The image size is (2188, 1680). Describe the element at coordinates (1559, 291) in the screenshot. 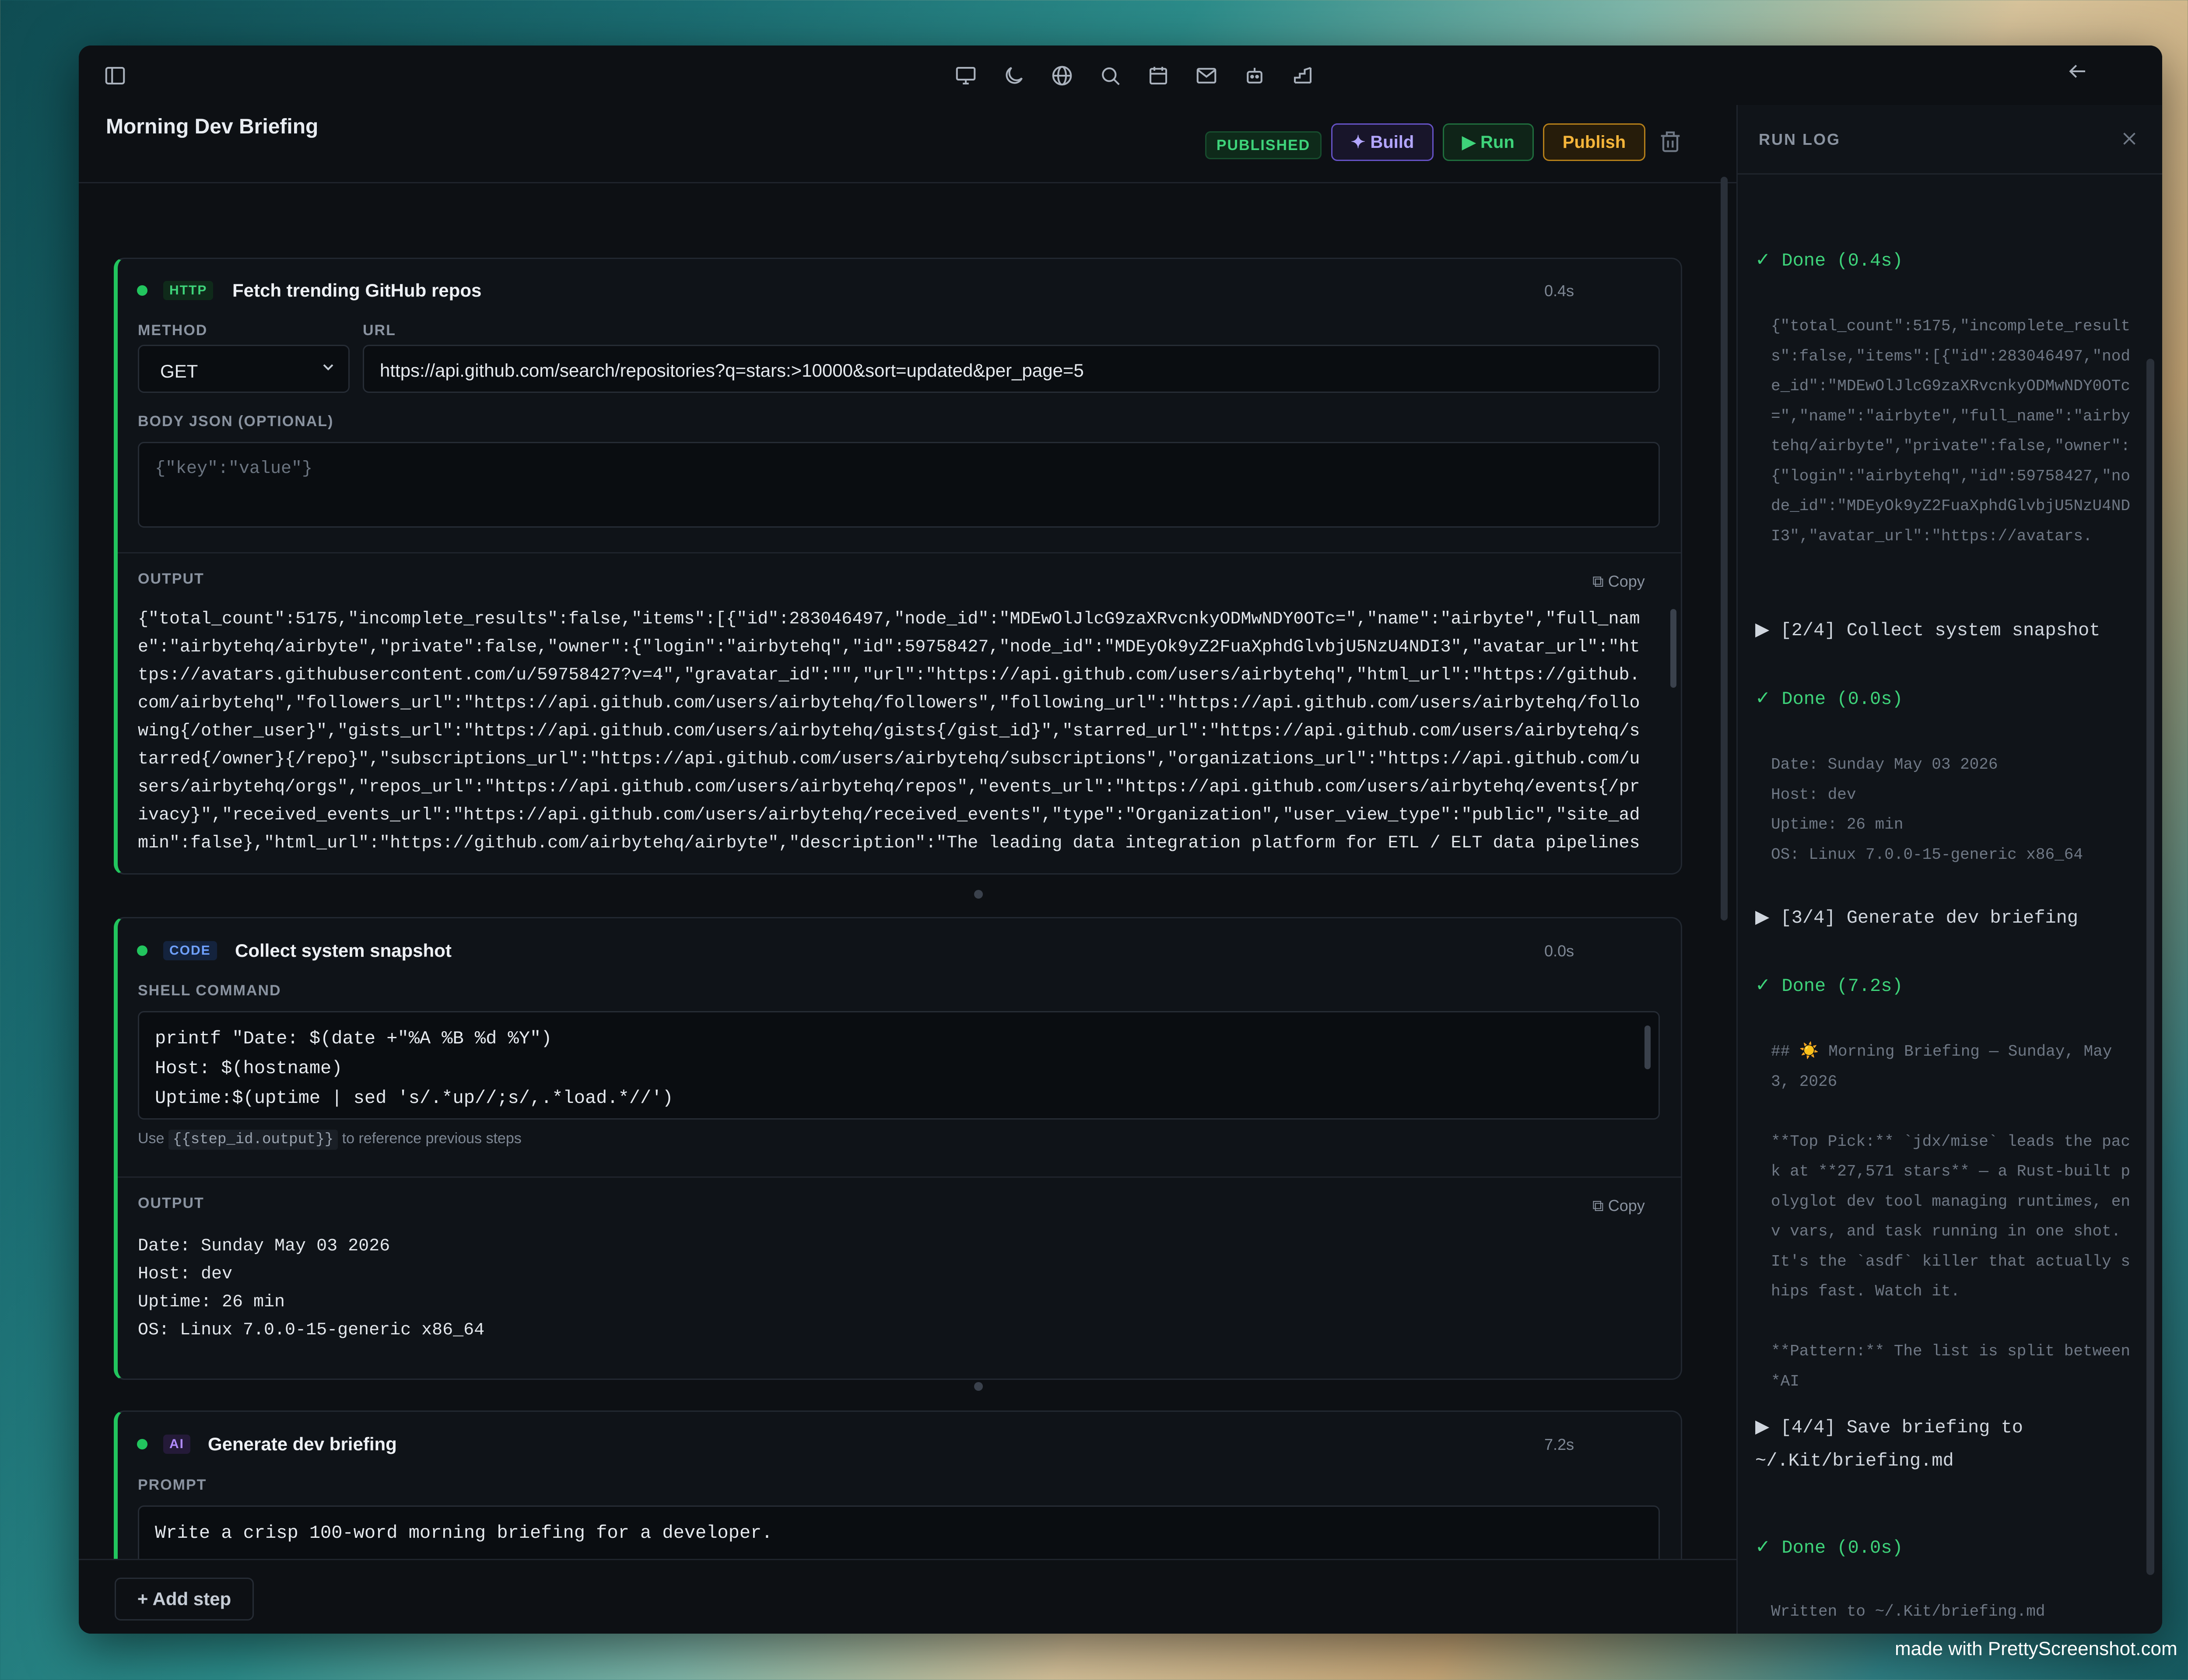

I see `step-time: 0.4s` at that location.